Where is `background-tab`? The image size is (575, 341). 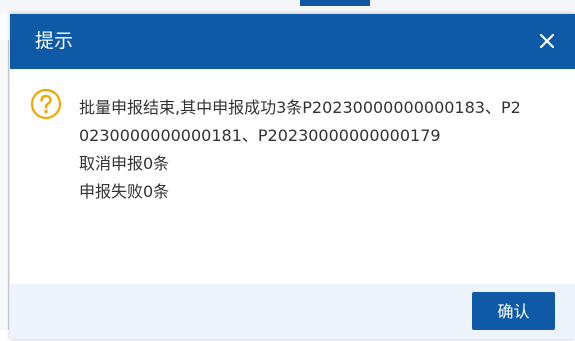
background-tab is located at coordinates (335, 3).